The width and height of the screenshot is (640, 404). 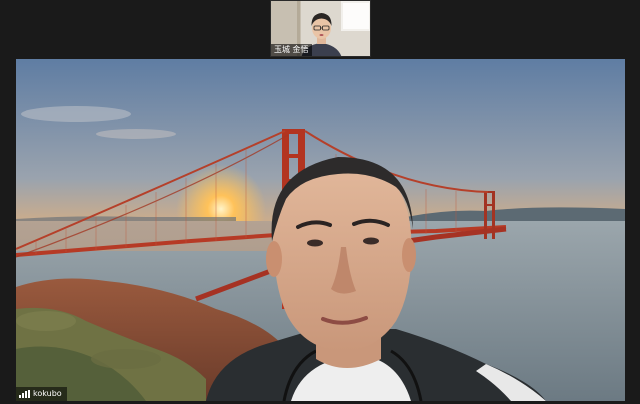 What do you see at coordinates (291, 50) in the screenshot?
I see `thumbnail-participant-name: 玉城 金悟` at bounding box center [291, 50].